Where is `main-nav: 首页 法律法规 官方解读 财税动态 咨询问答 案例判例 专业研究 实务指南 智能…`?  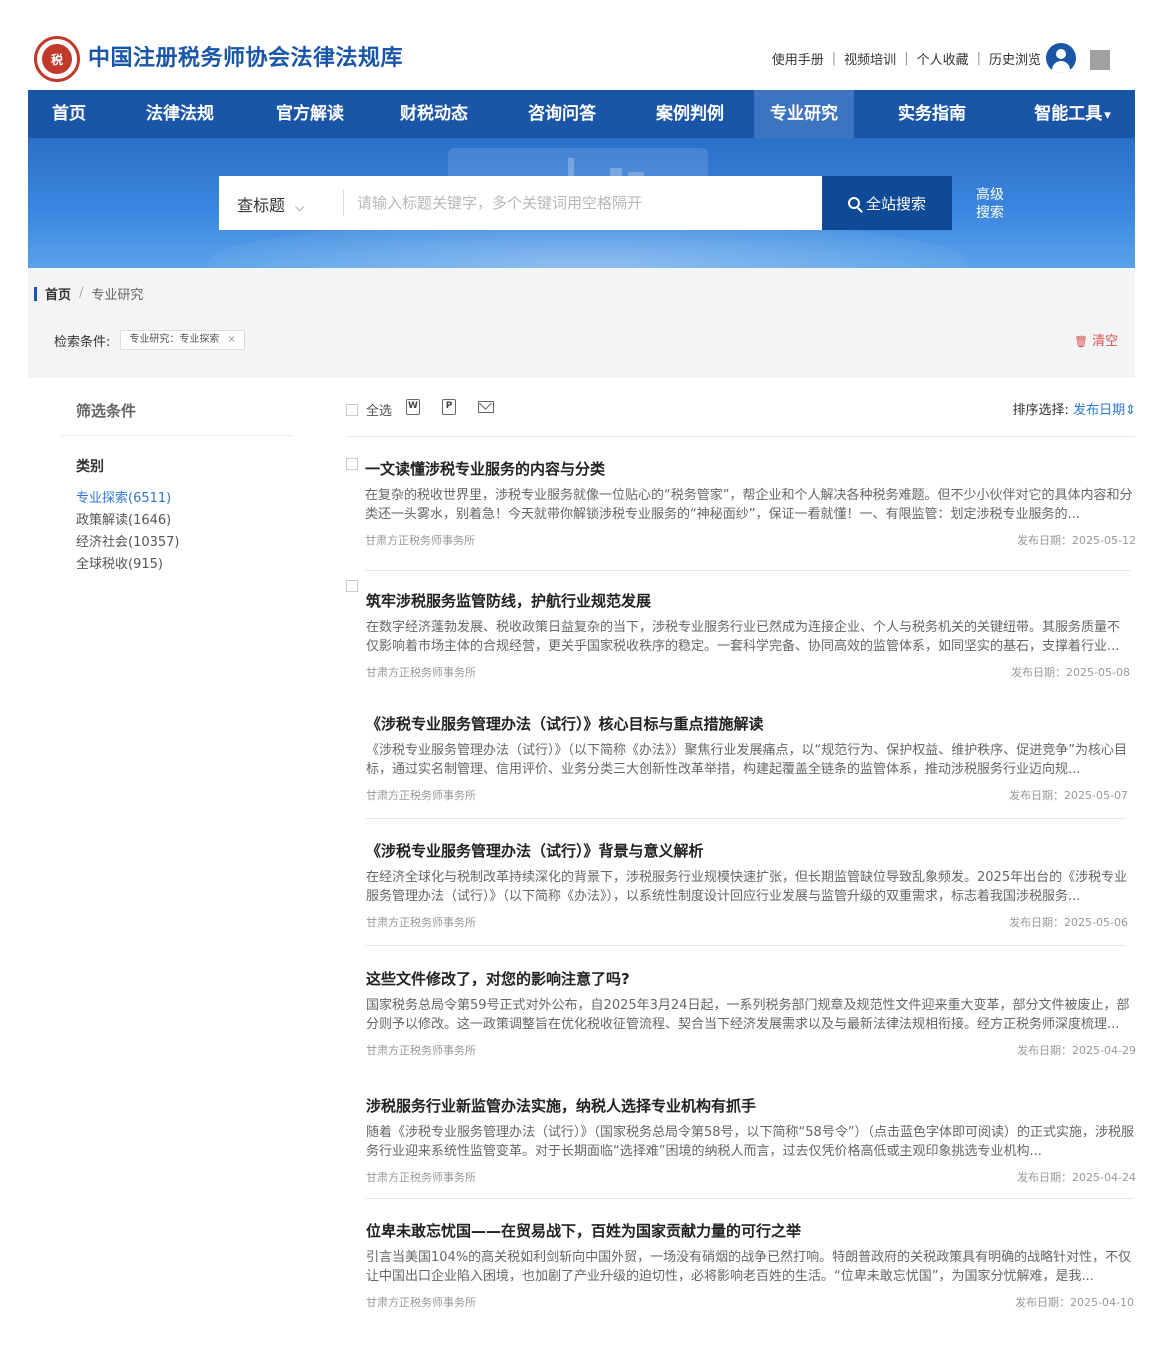 main-nav: 首页 法律法规 官方解读 财税动态 咨询问答 案例判例 专业研究 实务指南 智能… is located at coordinates (581, 114).